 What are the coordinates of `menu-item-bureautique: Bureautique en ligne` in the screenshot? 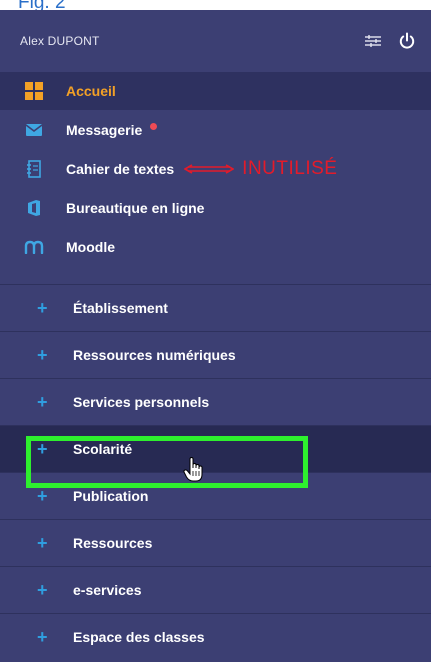 It's located at (215, 207).